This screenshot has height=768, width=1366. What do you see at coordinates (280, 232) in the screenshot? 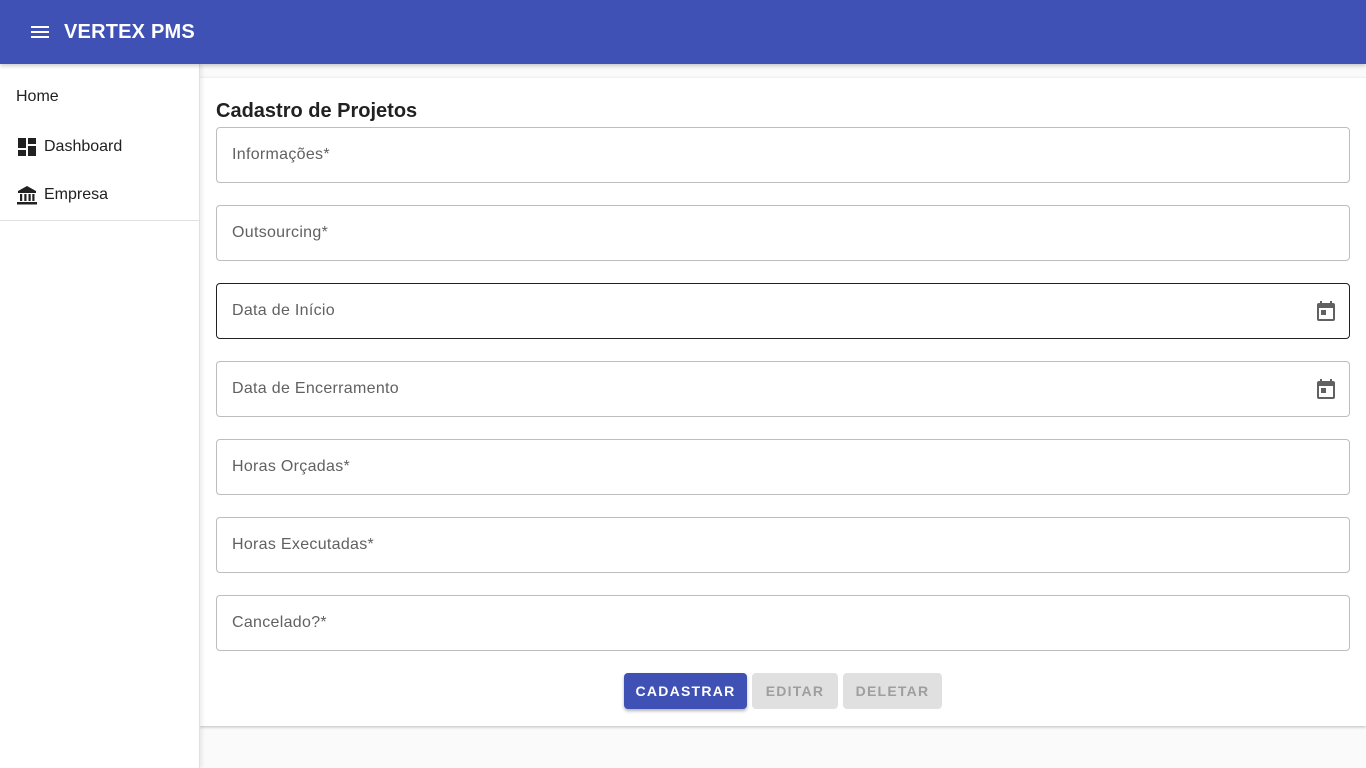
I see `field-label: Outsourcing*` at bounding box center [280, 232].